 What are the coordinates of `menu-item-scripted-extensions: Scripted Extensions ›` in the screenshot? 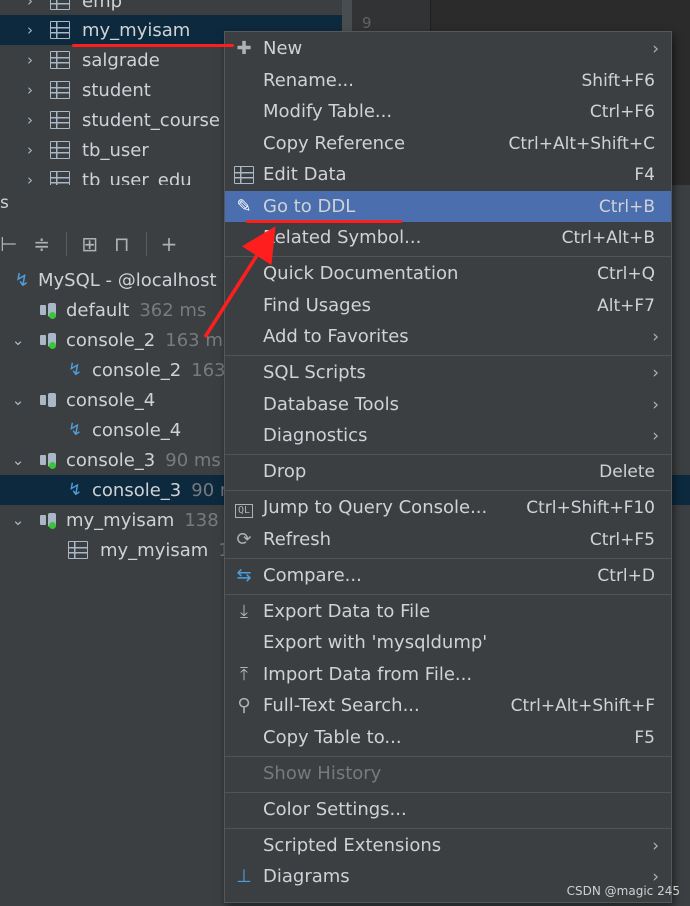 It's located at (448, 845).